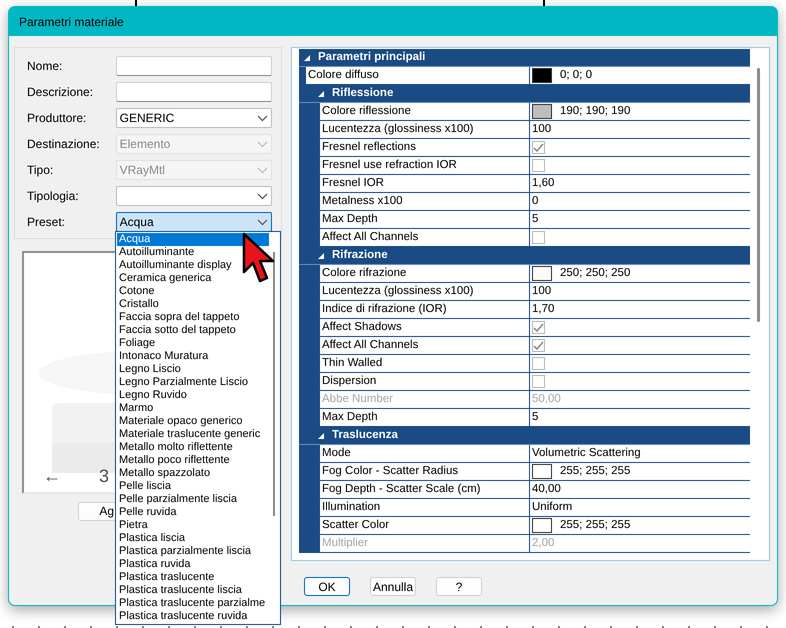 The height and width of the screenshot is (628, 786). I want to click on property-value: 5, so click(535, 417).